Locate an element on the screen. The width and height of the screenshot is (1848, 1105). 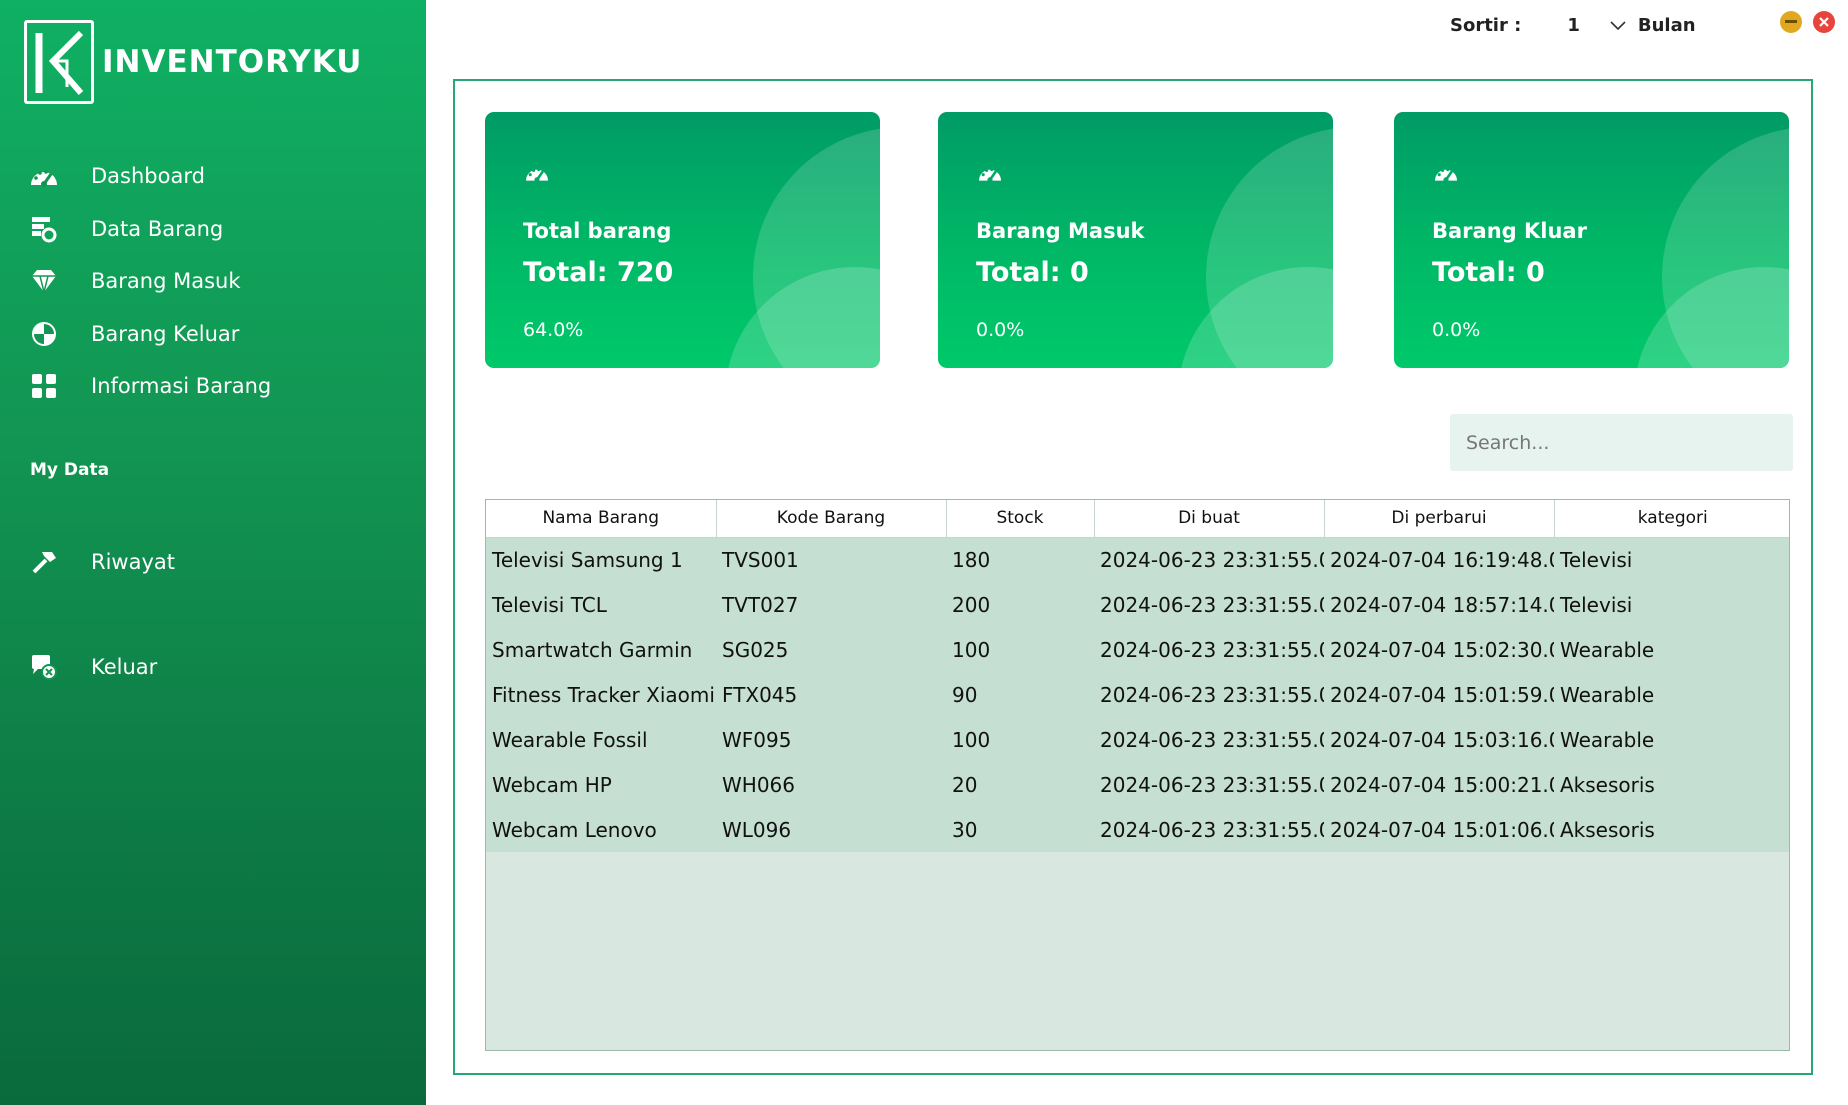
sidebar-item-label: Informasi Barang is located at coordinates (181, 386).